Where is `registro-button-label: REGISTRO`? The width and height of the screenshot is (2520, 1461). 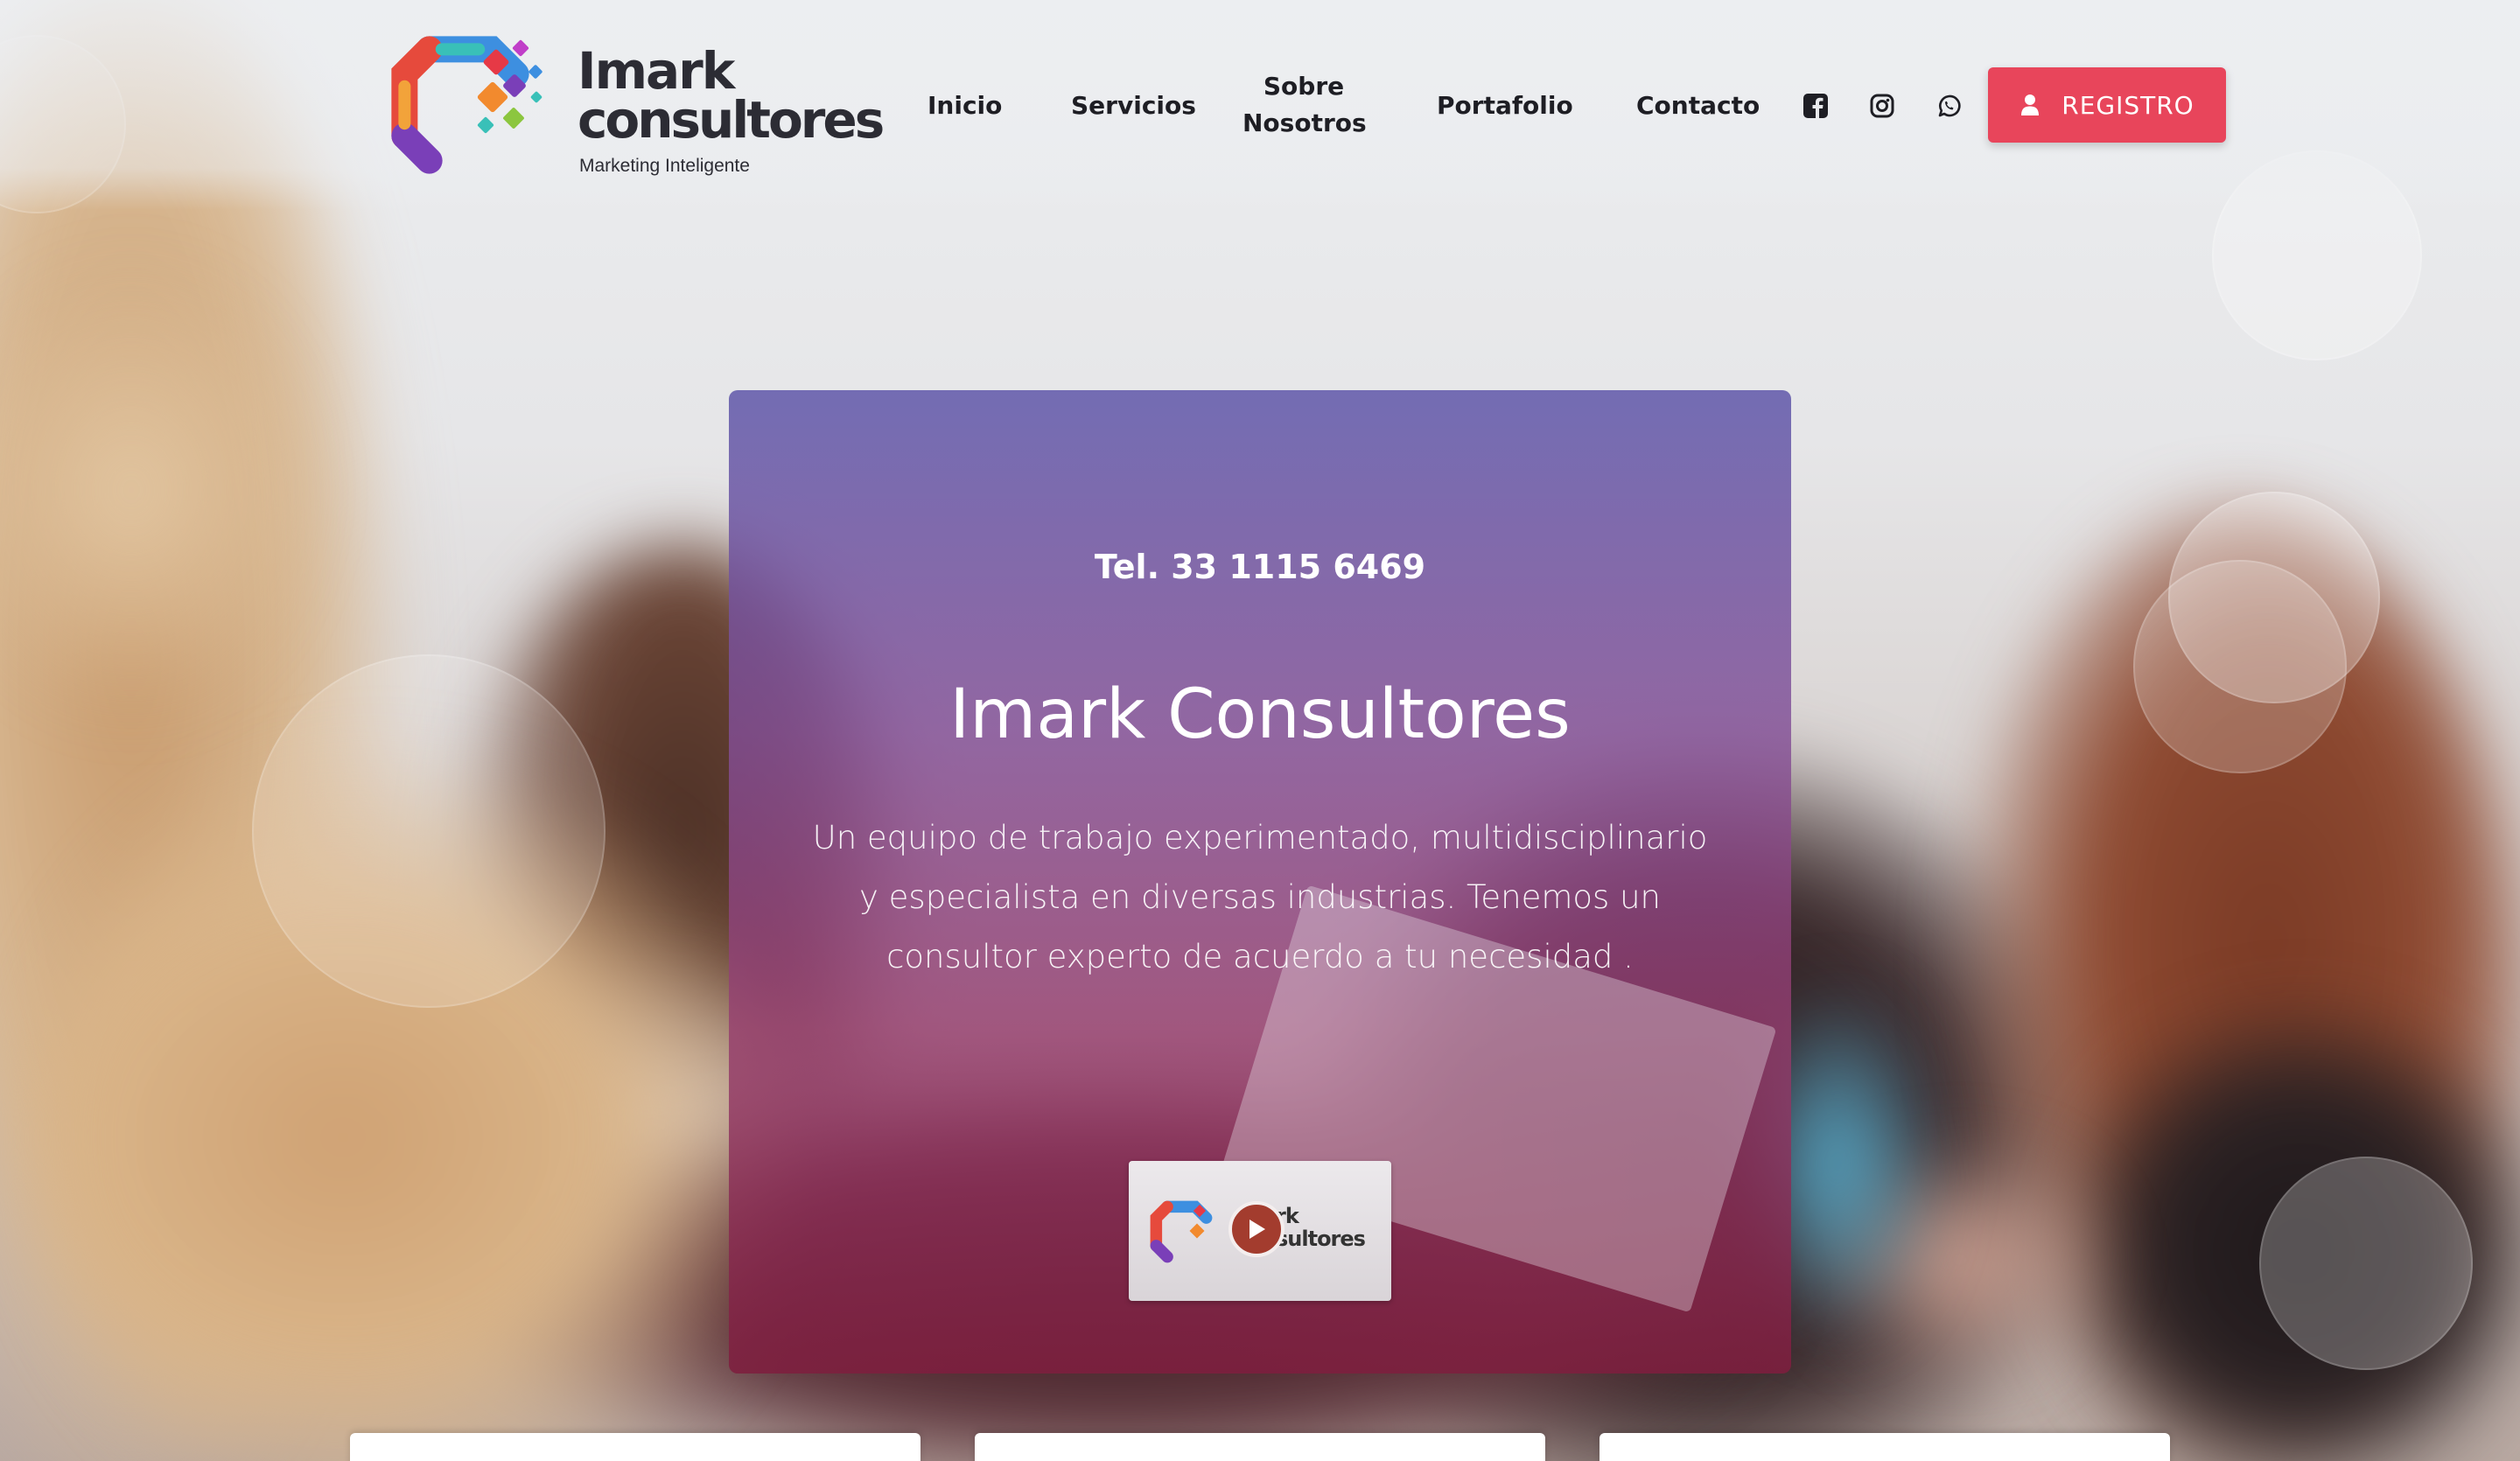 registro-button-label: REGISTRO is located at coordinates (2128, 105).